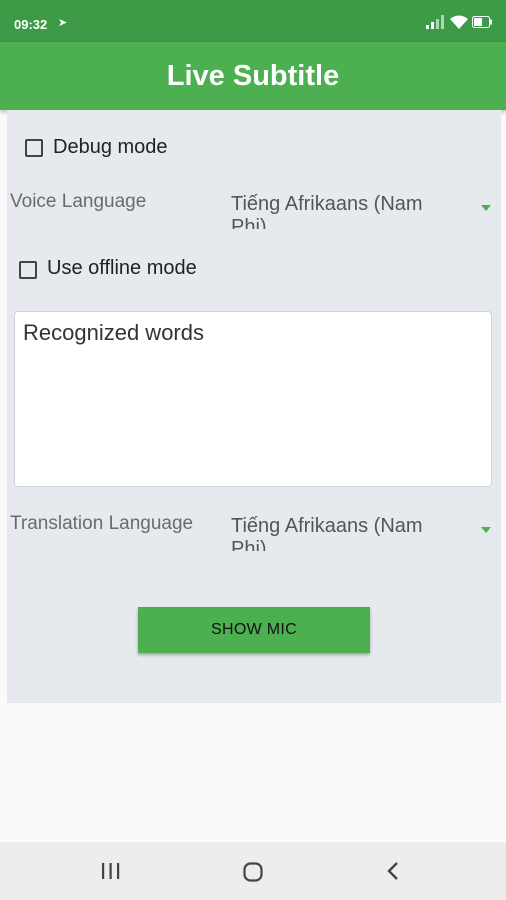 This screenshot has height=900, width=506. I want to click on status-time: 09:32, so click(31, 24).